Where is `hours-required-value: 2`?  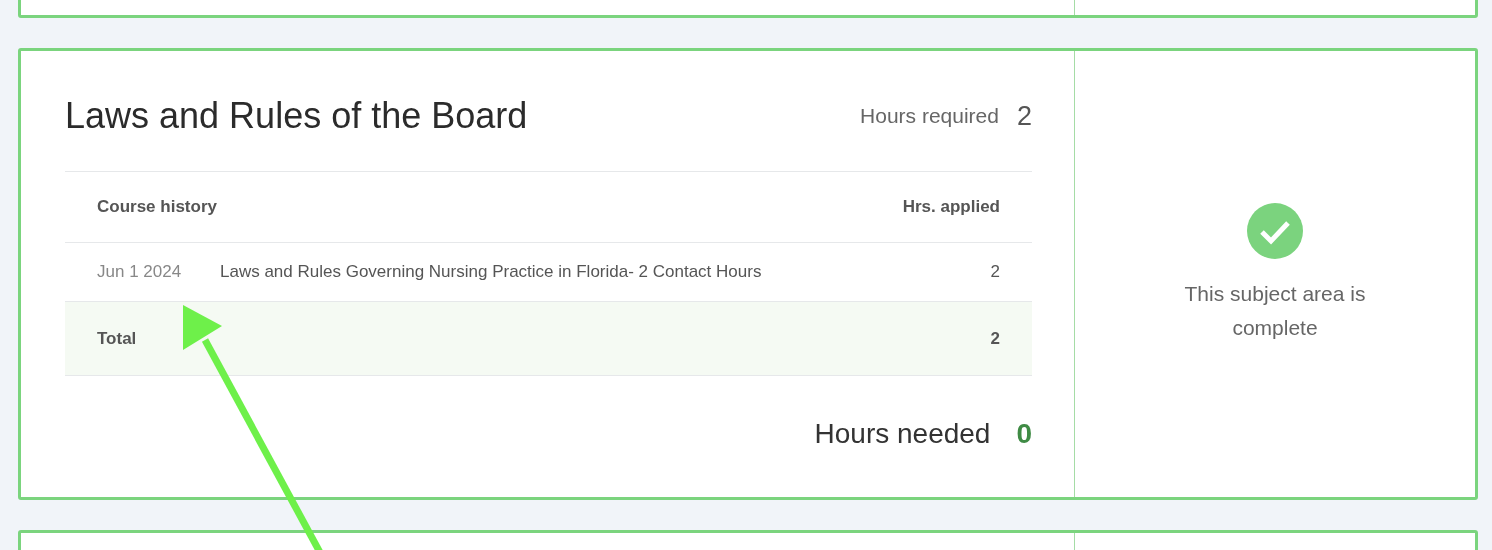
hours-required-value: 2 is located at coordinates (1024, 116).